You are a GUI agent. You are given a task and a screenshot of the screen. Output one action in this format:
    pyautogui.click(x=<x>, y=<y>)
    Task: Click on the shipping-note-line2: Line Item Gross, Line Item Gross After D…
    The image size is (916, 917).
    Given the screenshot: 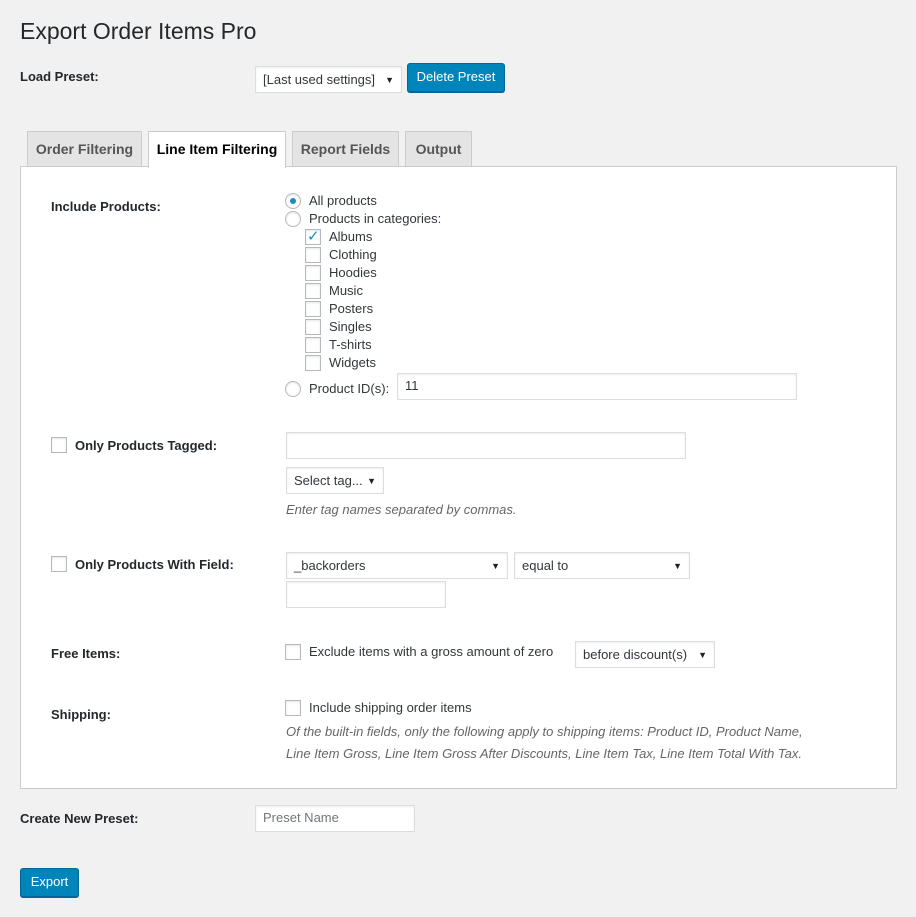 What is the action you would take?
    pyautogui.click(x=544, y=753)
    